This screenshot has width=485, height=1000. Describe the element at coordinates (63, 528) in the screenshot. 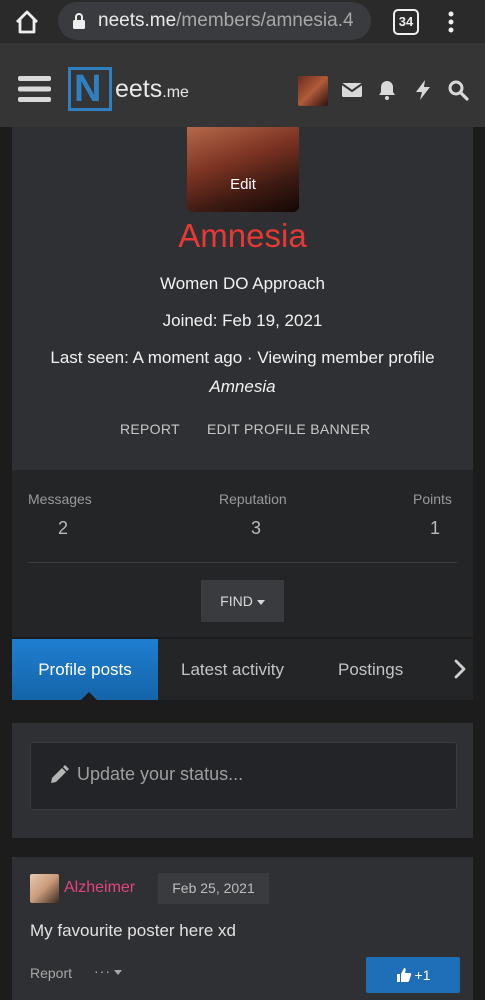

I see `messages-count: 2` at that location.